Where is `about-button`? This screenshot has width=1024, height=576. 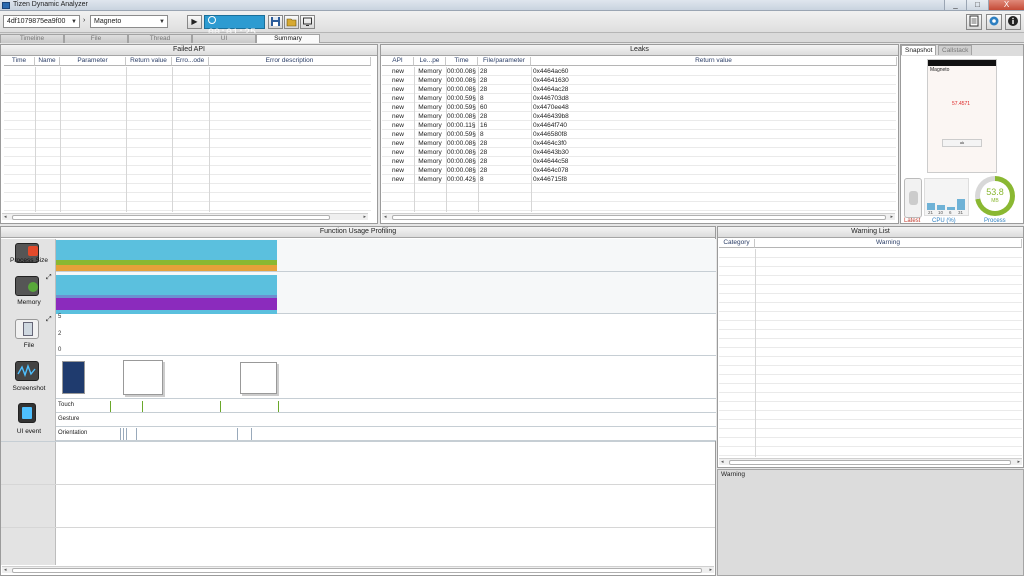 about-button is located at coordinates (1013, 22).